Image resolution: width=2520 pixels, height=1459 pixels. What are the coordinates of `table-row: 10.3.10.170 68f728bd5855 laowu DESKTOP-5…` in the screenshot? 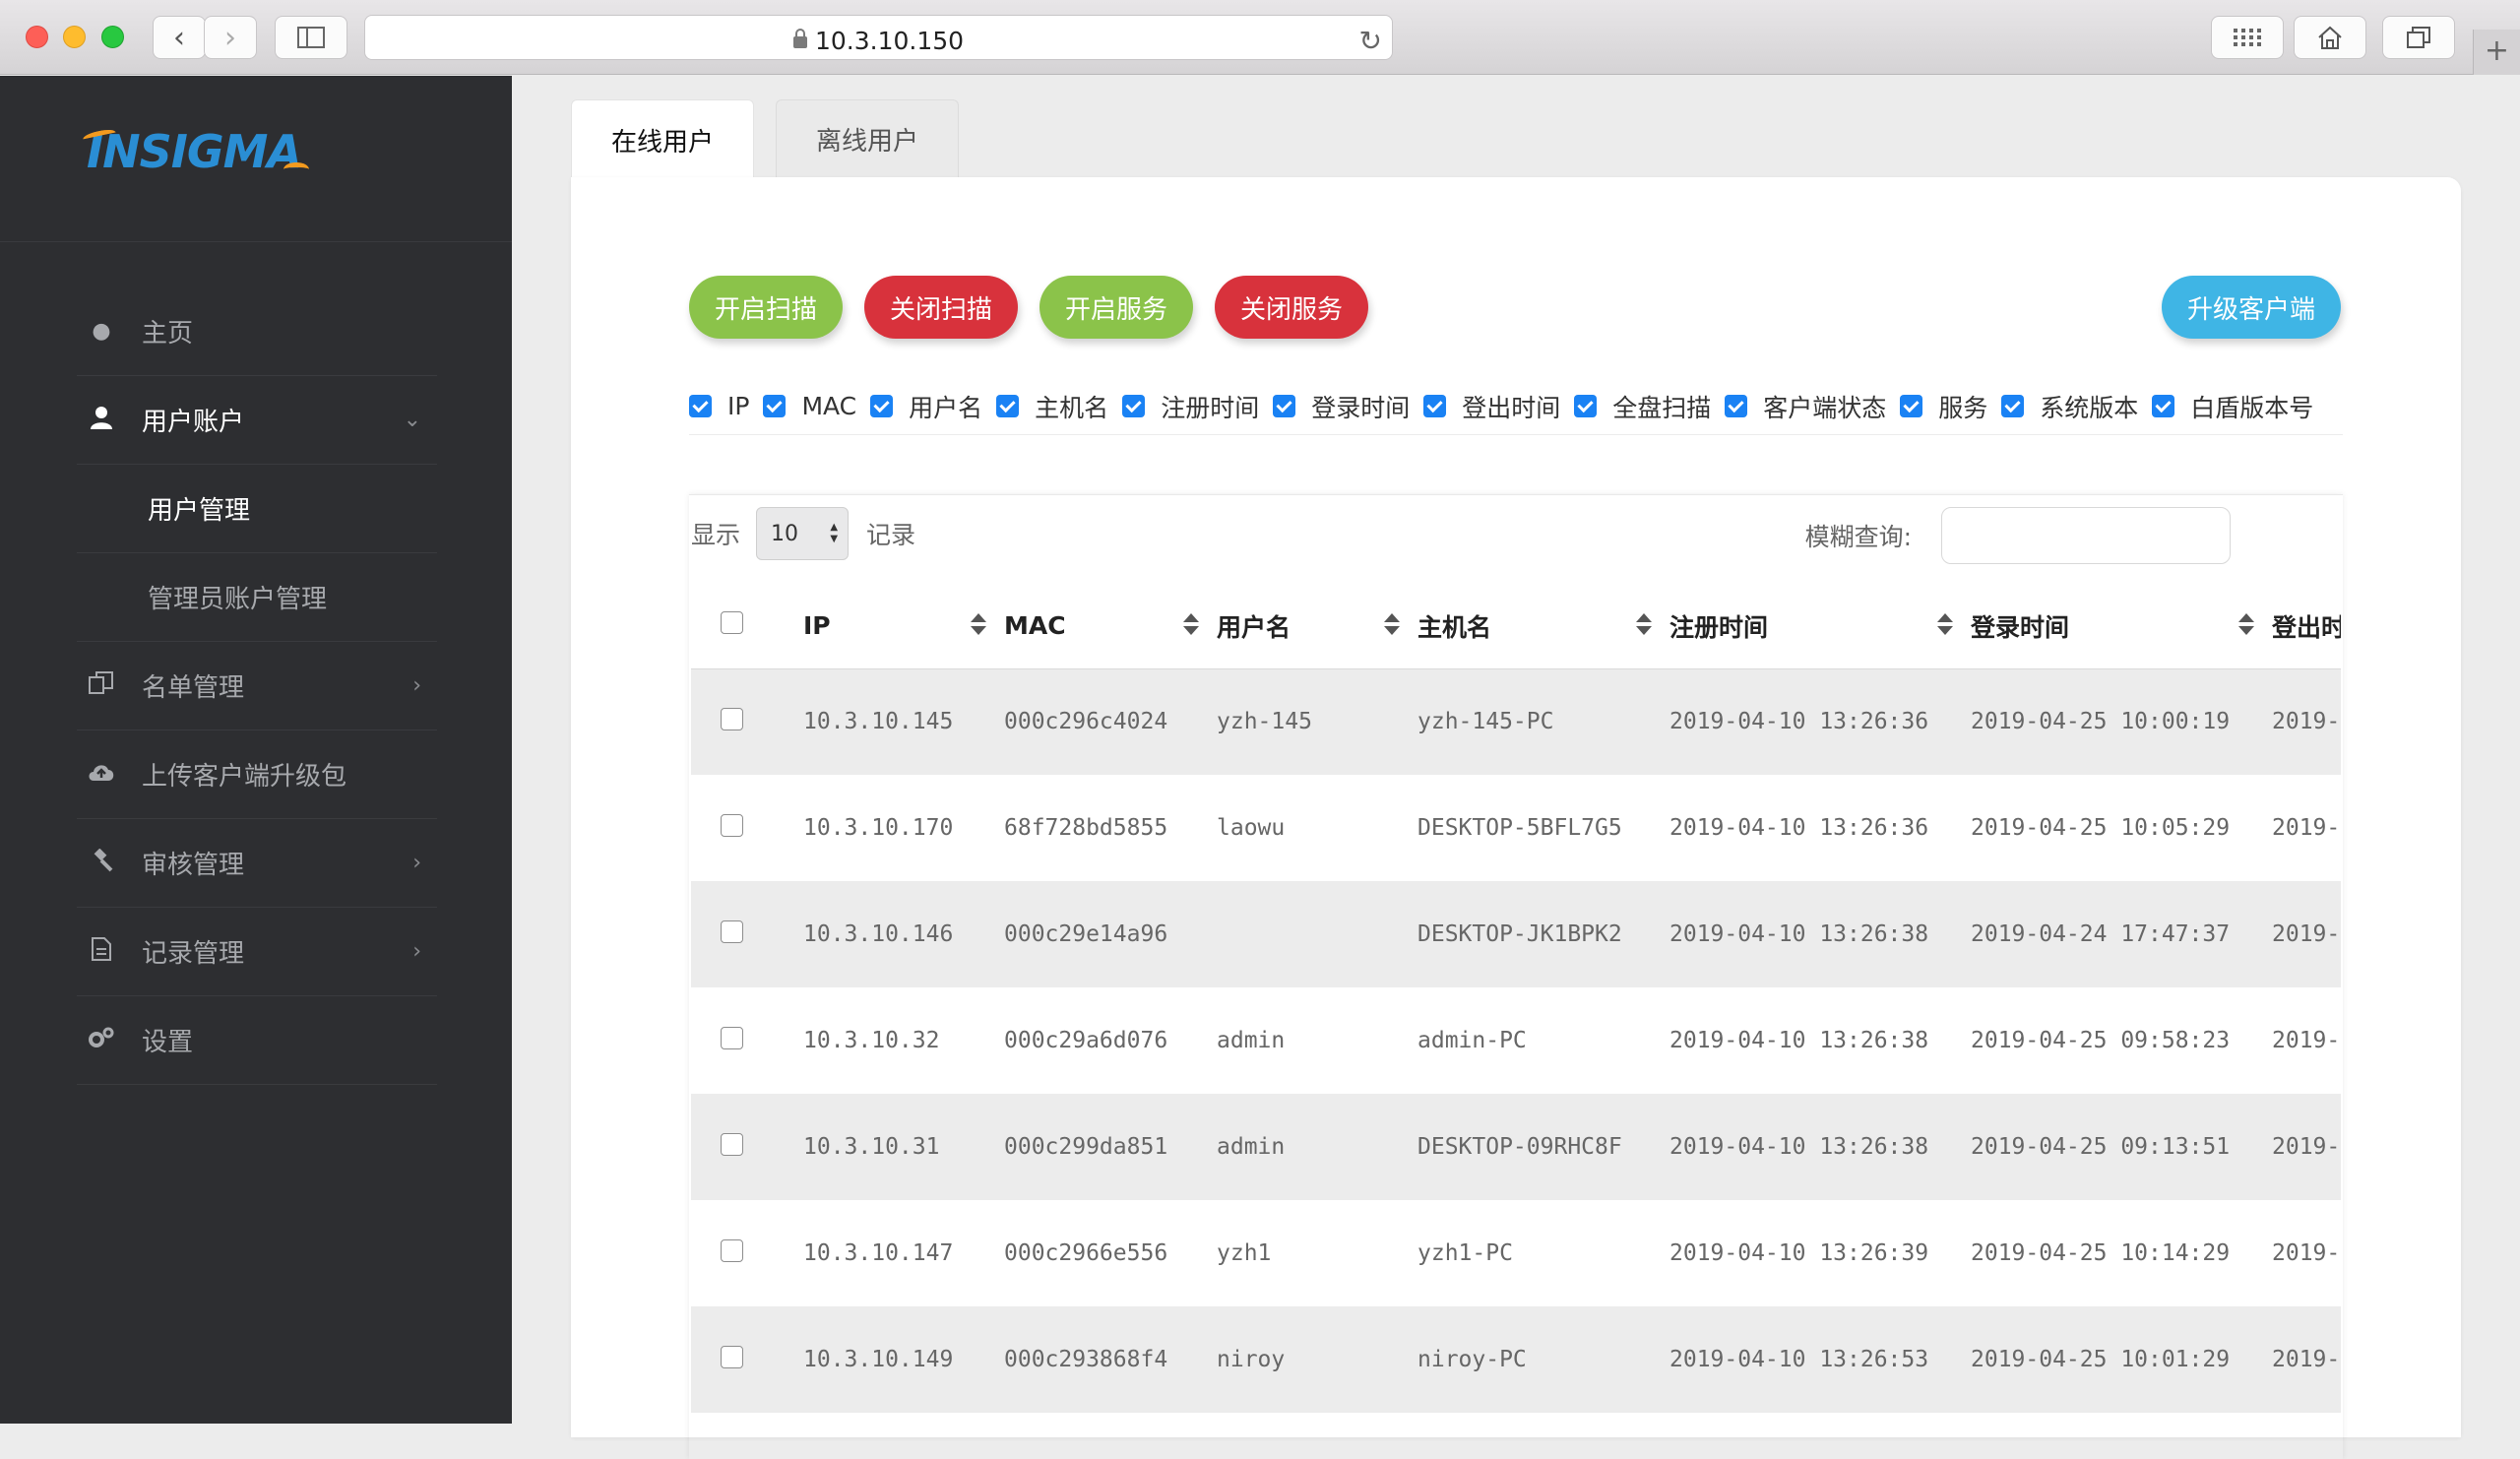 It's located at (1516, 828).